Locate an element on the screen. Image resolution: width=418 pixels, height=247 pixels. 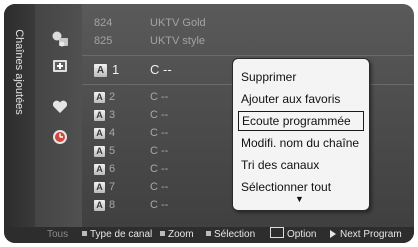
favourites-heart-icon is located at coordinates (60, 107).